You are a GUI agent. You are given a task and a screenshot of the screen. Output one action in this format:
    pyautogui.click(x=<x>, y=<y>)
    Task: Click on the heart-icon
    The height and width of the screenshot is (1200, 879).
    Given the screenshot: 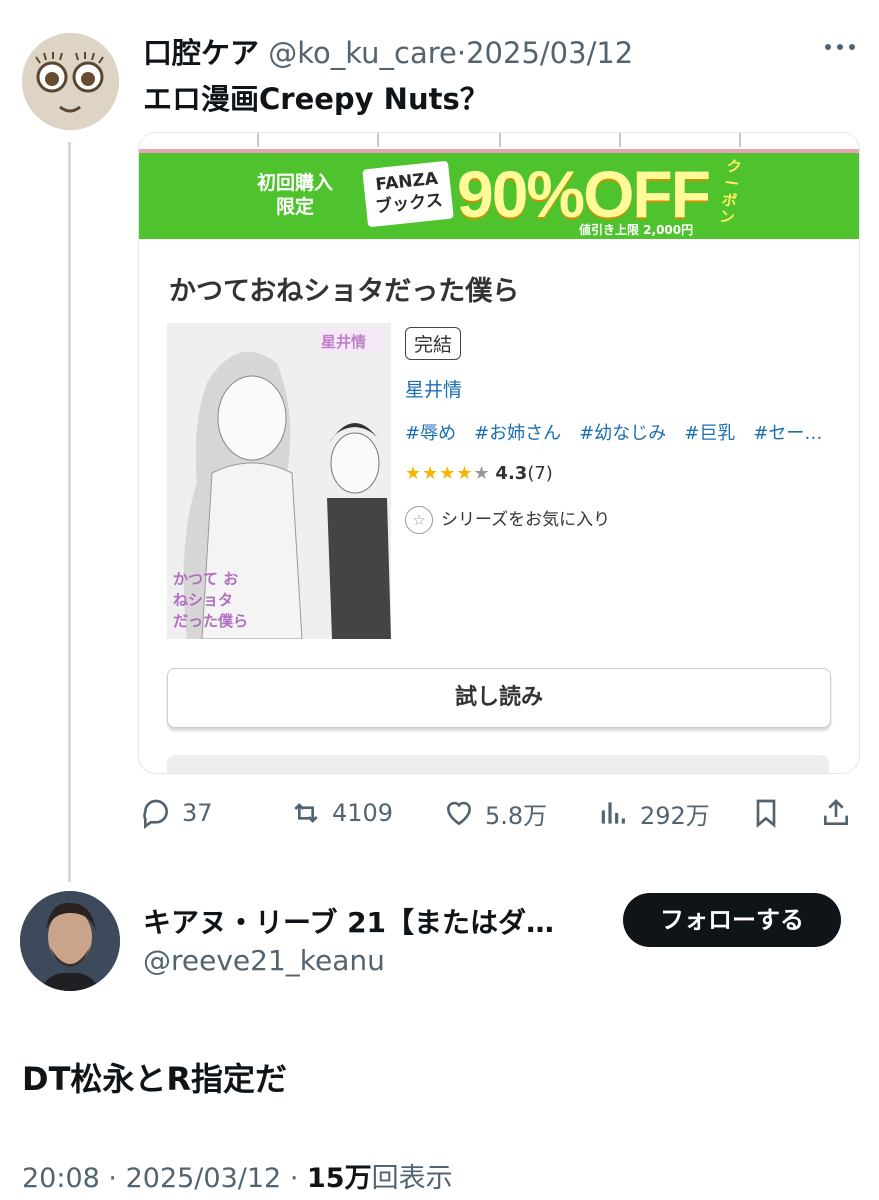 What is the action you would take?
    pyautogui.click(x=459, y=813)
    